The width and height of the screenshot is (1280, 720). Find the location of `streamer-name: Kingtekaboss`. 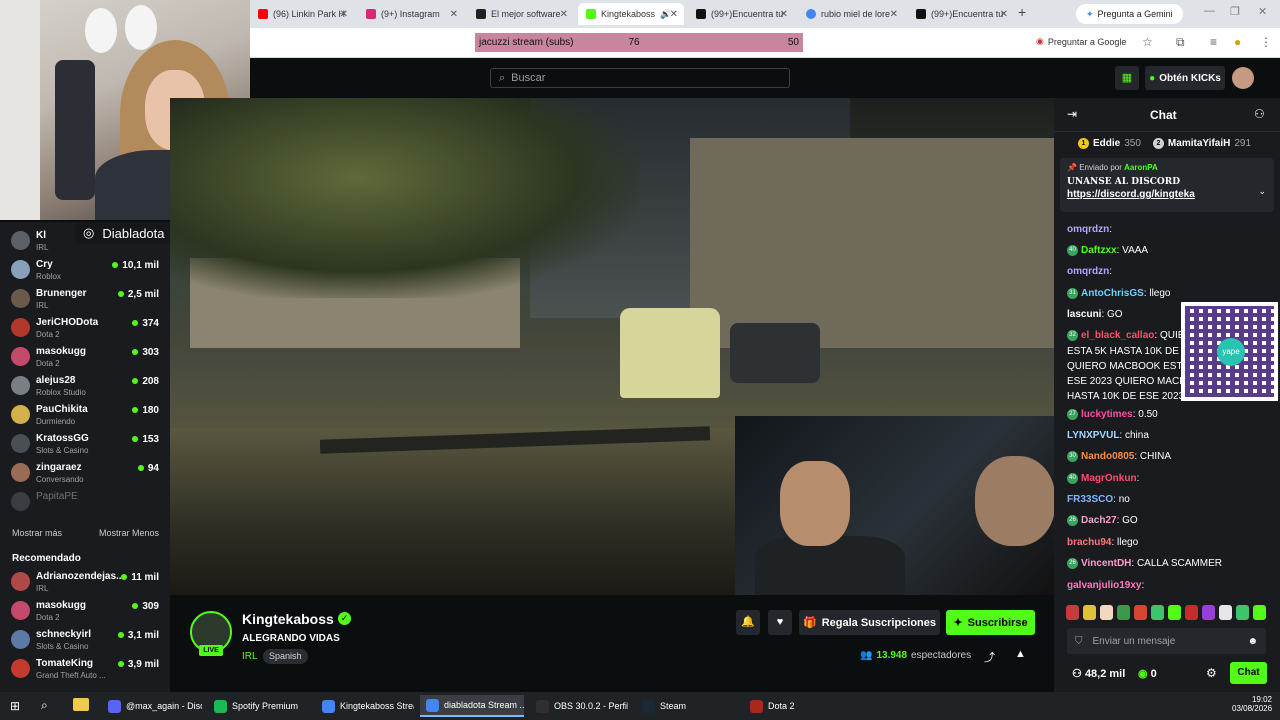

streamer-name: Kingtekaboss is located at coordinates (288, 619).